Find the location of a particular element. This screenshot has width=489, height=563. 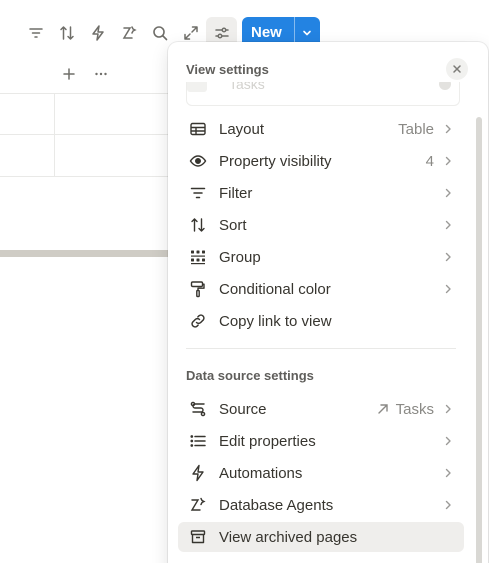

menu-item-label: Property visibility is located at coordinates (275, 161).